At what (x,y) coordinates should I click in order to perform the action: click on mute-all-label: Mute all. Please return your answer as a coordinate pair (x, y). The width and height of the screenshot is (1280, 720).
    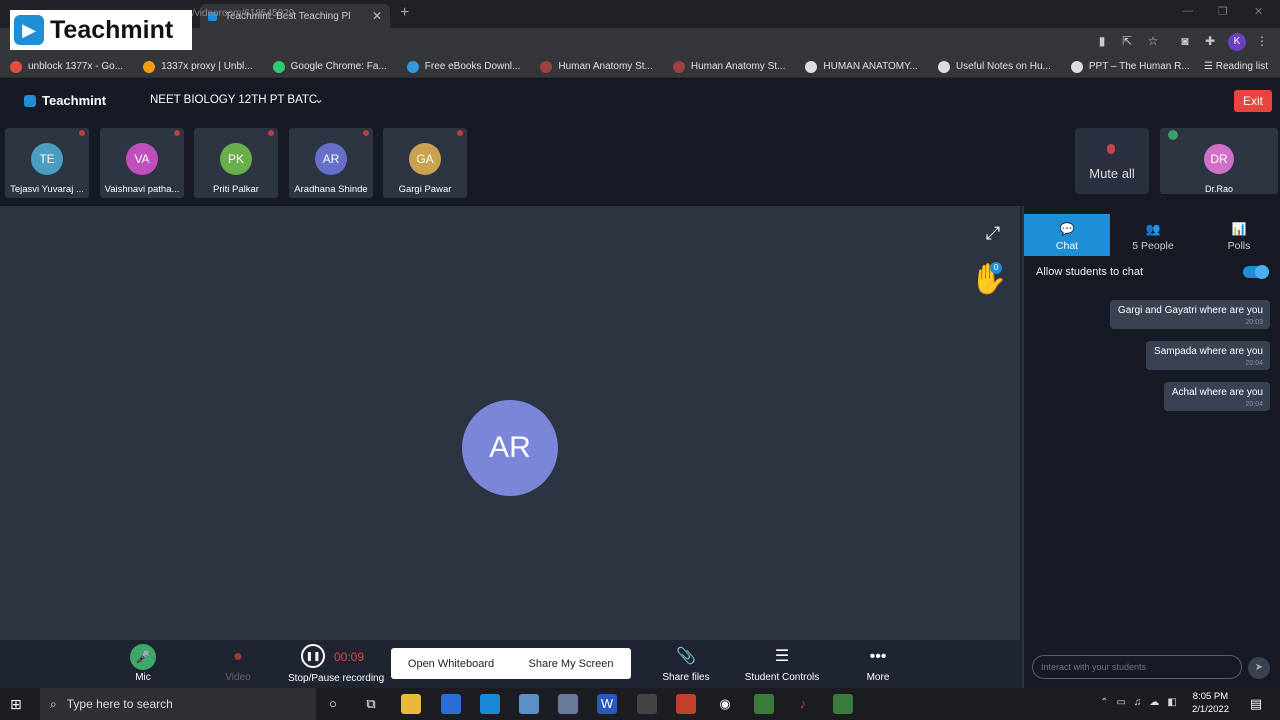
    Looking at the image, I should click on (1112, 173).